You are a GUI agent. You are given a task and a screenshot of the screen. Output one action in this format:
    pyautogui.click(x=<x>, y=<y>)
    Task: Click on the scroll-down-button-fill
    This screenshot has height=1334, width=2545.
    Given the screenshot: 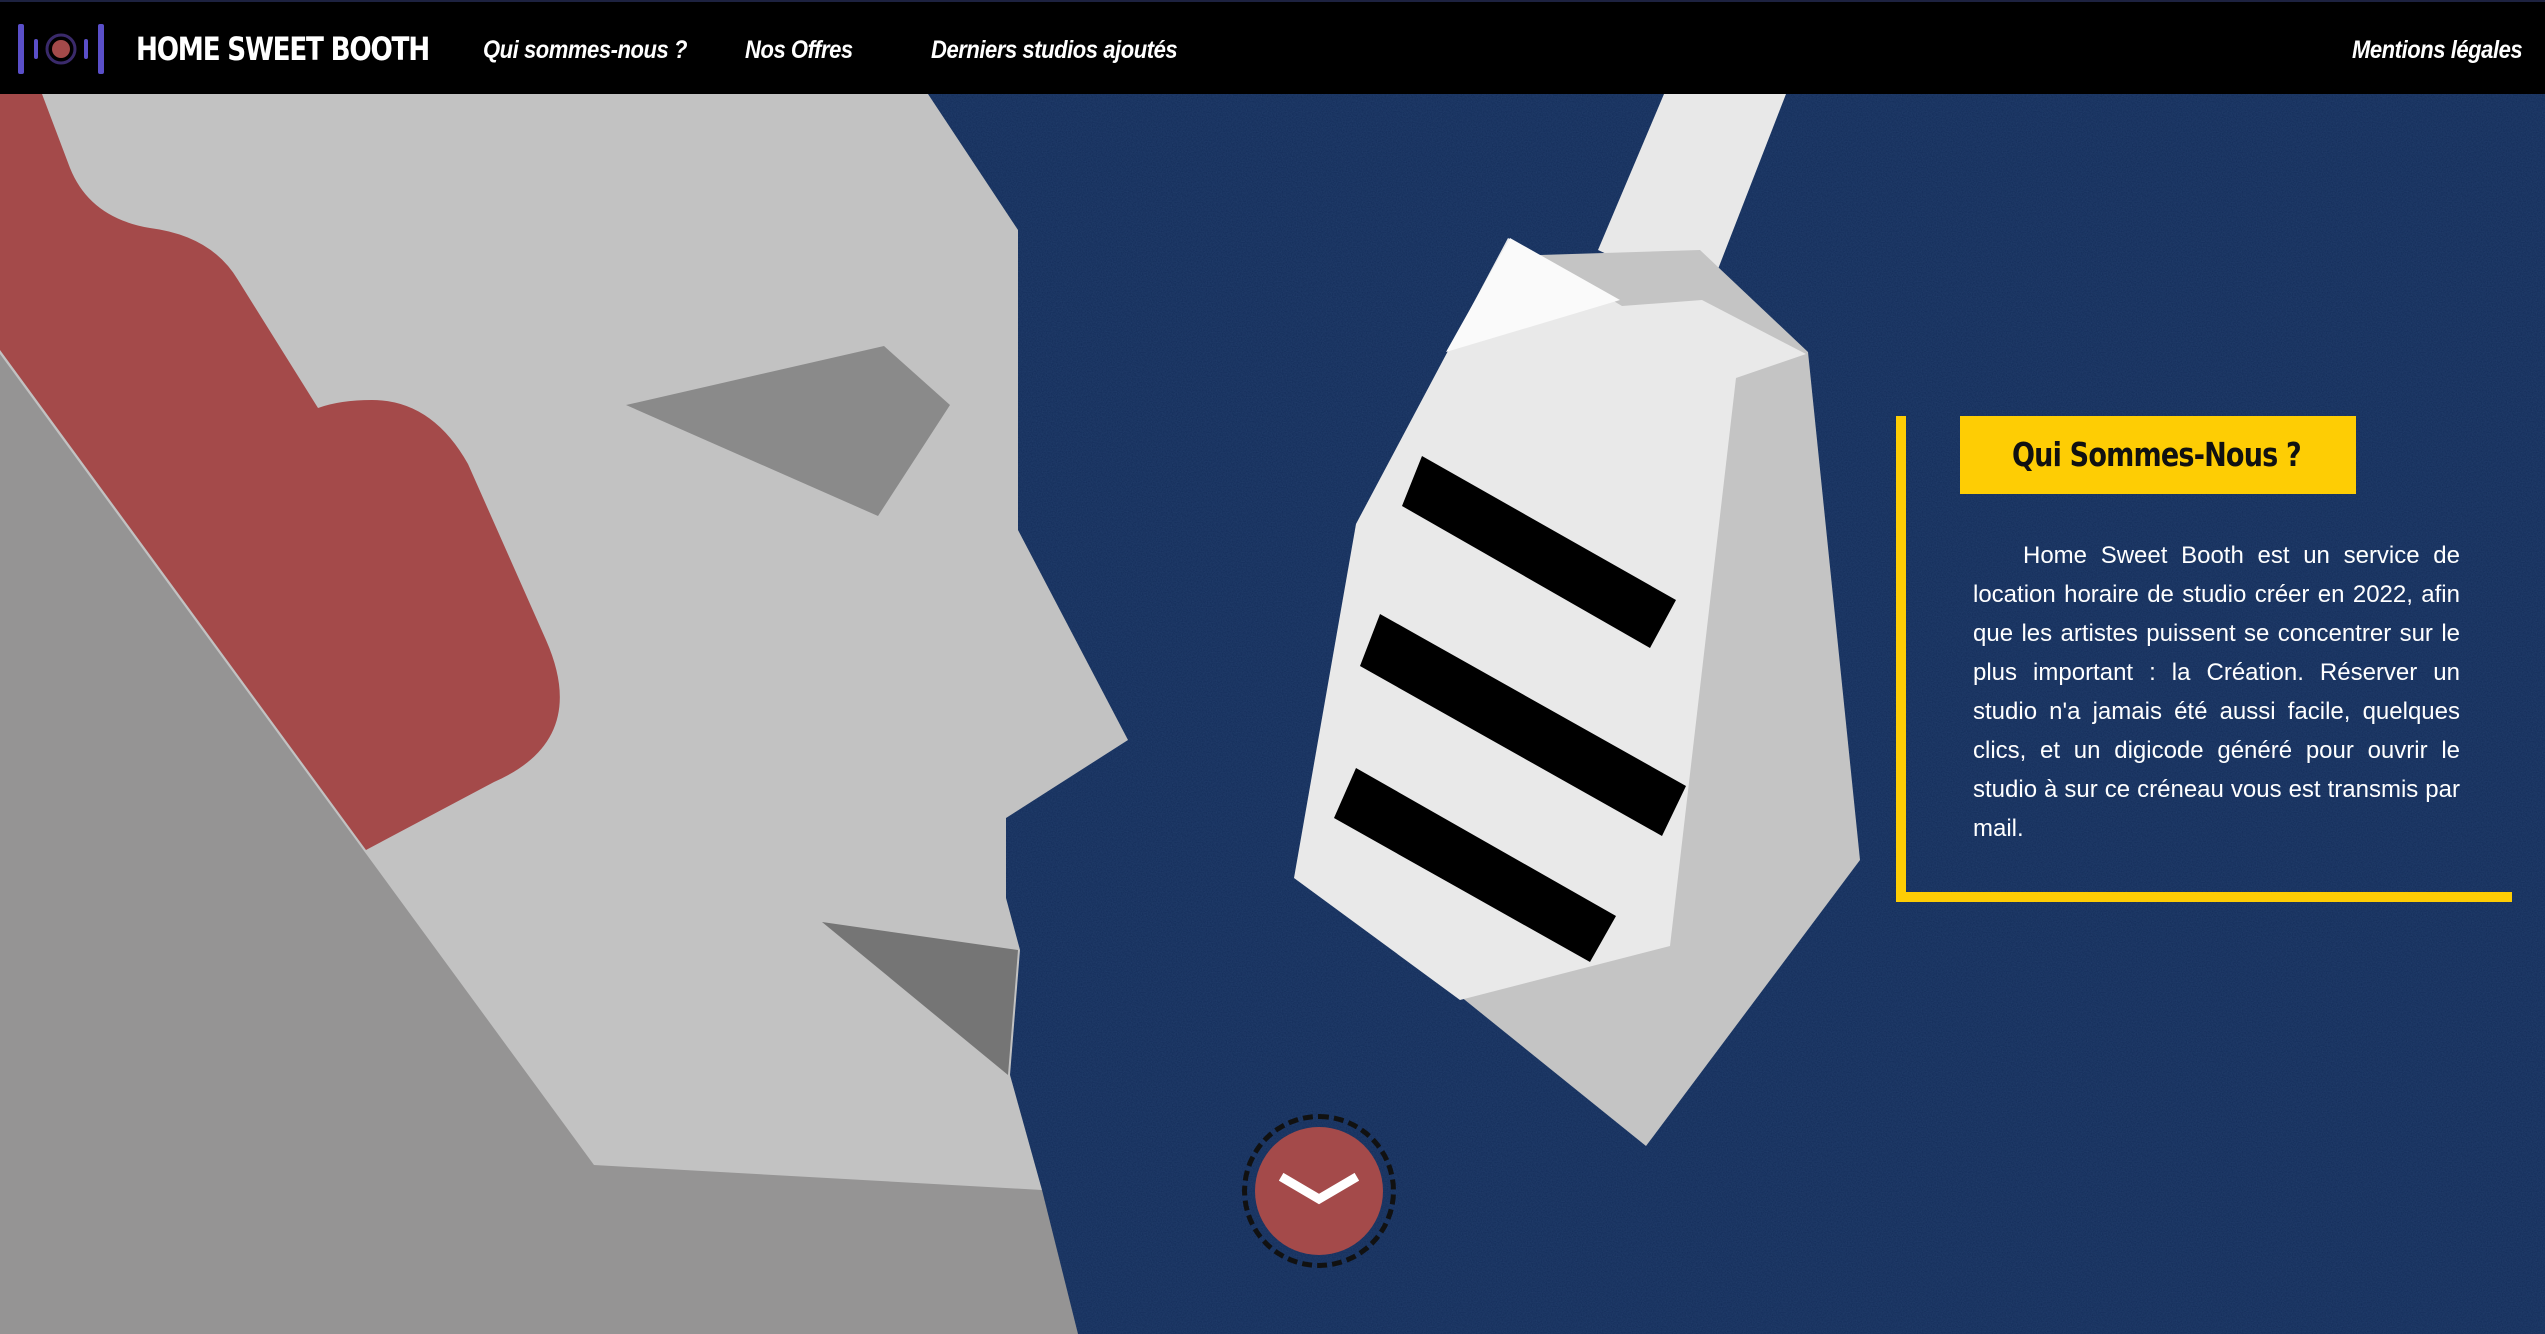 What is the action you would take?
    pyautogui.click(x=1319, y=1191)
    